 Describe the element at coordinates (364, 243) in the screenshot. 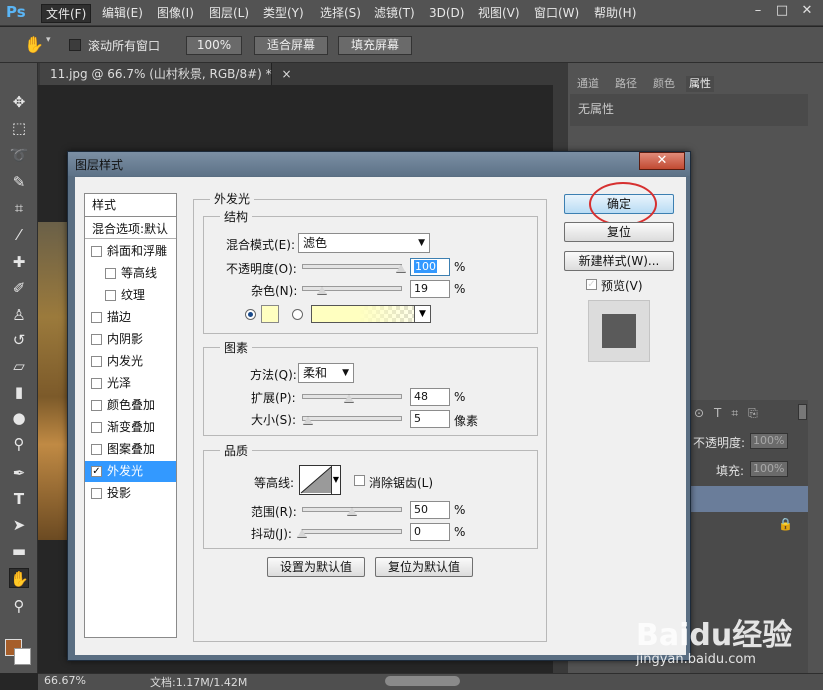

I see `blend-mode-select: 滤色 ▼` at that location.